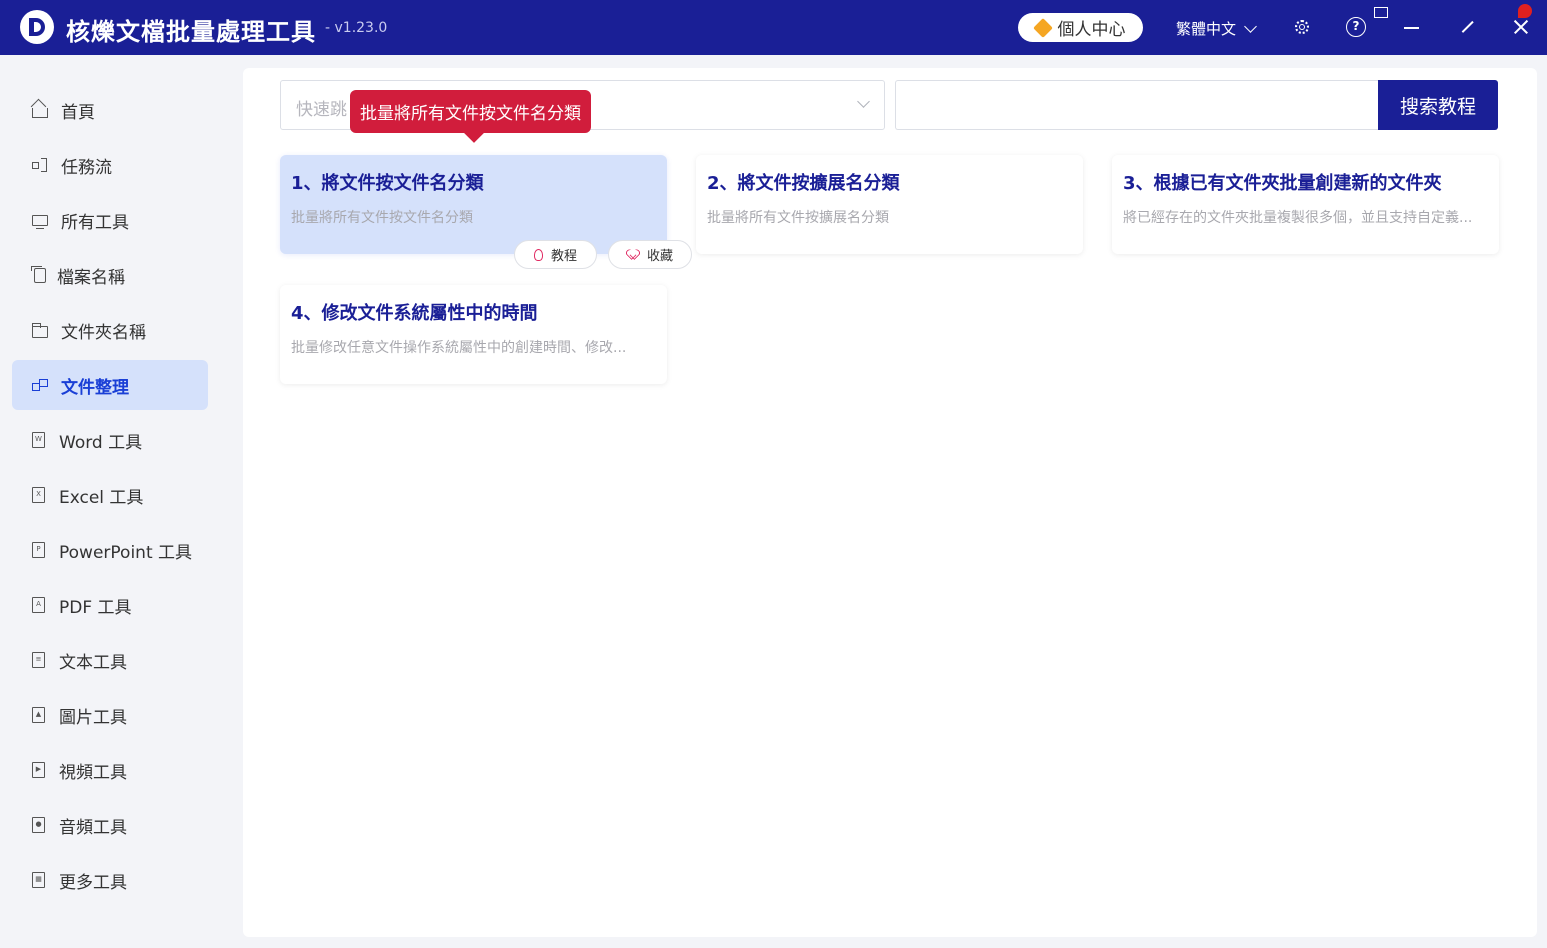 This screenshot has height=948, width=1547. Describe the element at coordinates (38, 495) in the screenshot. I see `excel-icon: X` at that location.